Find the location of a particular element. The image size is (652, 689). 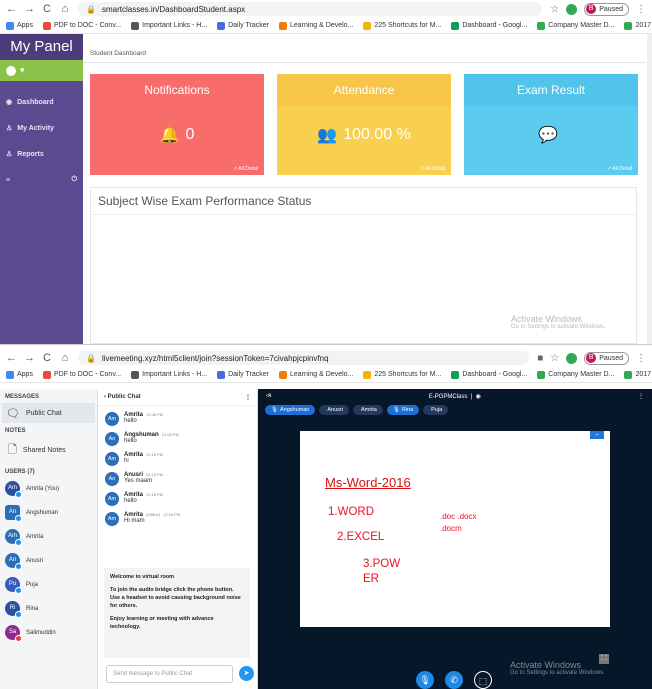

card-title: Exam Result is located at coordinates (551, 90).